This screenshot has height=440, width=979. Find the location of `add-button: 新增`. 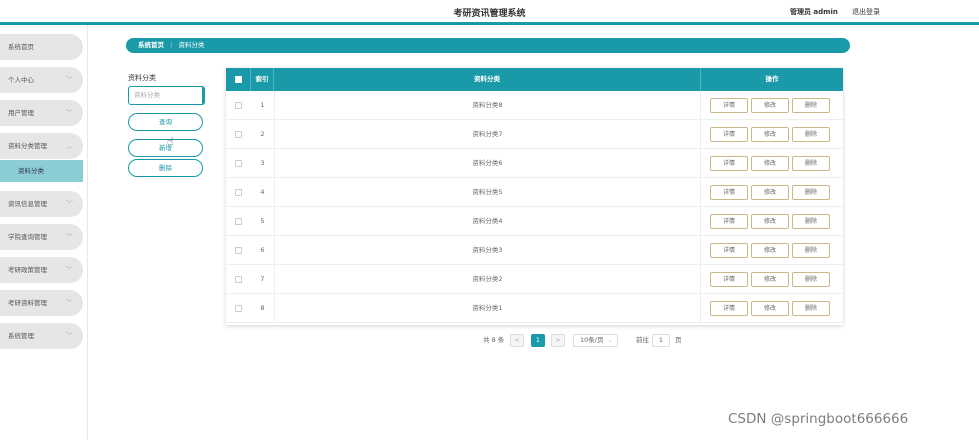

add-button: 新增 is located at coordinates (165, 148).